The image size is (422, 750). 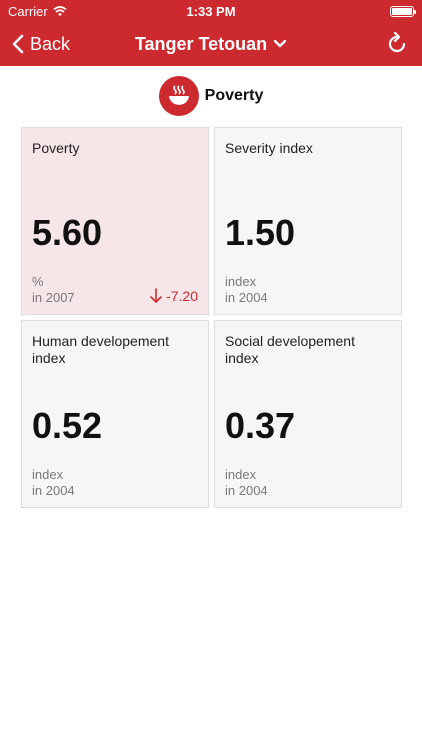 What do you see at coordinates (211, 11) in the screenshot?
I see `status-bar: Carrier 1:33 PM` at bounding box center [211, 11].